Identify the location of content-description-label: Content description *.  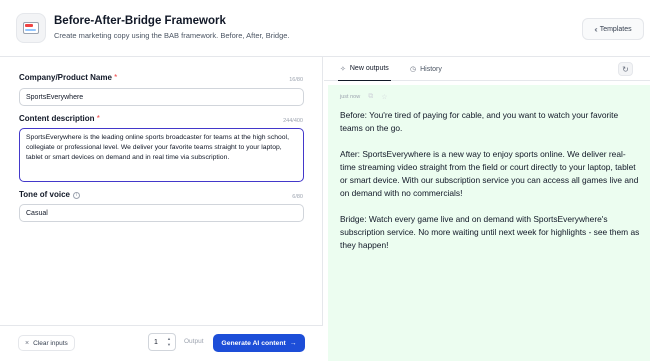
(59, 118).